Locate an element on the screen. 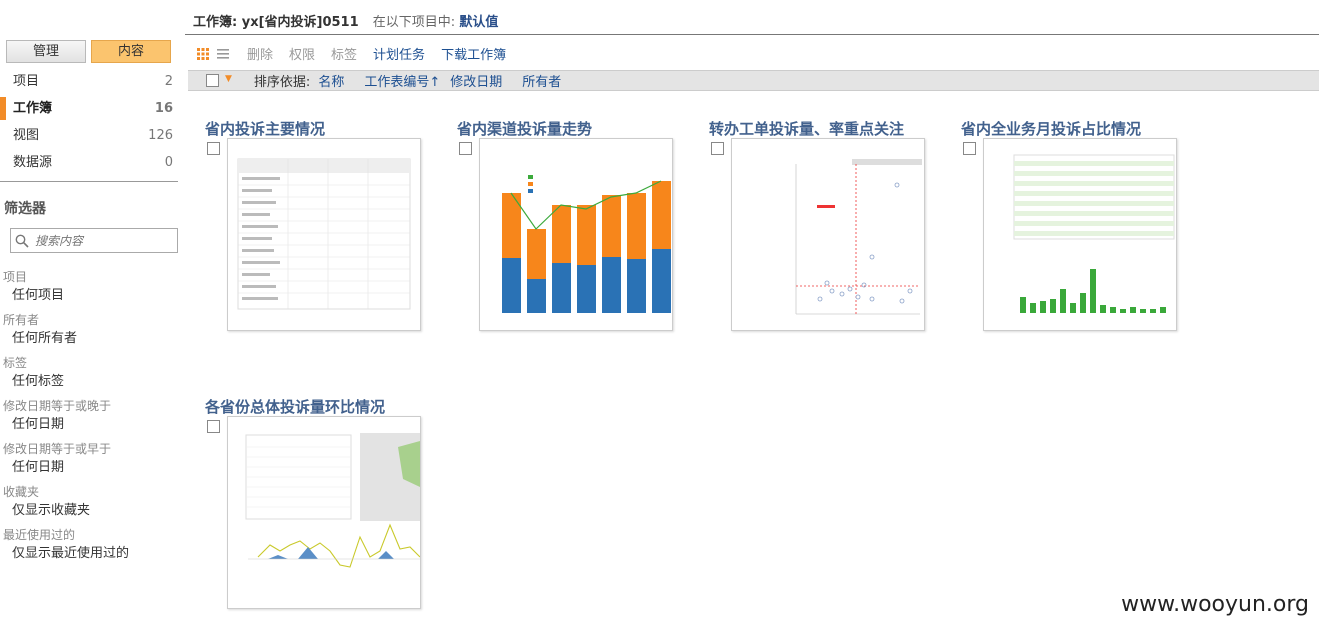 The width and height of the screenshot is (1319, 634). nav-item-count: 0 is located at coordinates (168, 162).